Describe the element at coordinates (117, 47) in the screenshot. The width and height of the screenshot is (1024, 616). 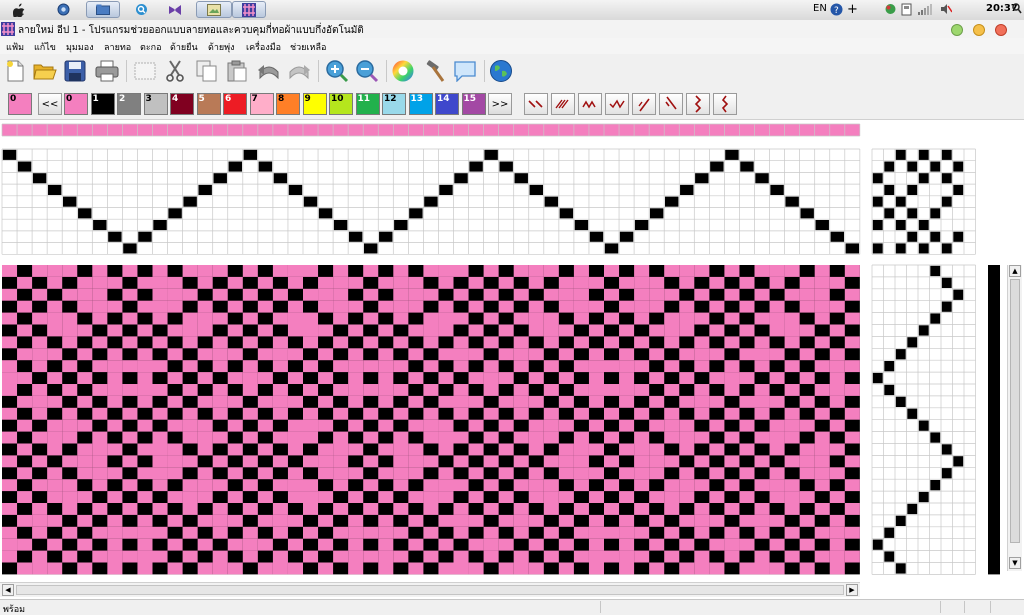
I see `menu-pattern: ลายทอ` at that location.